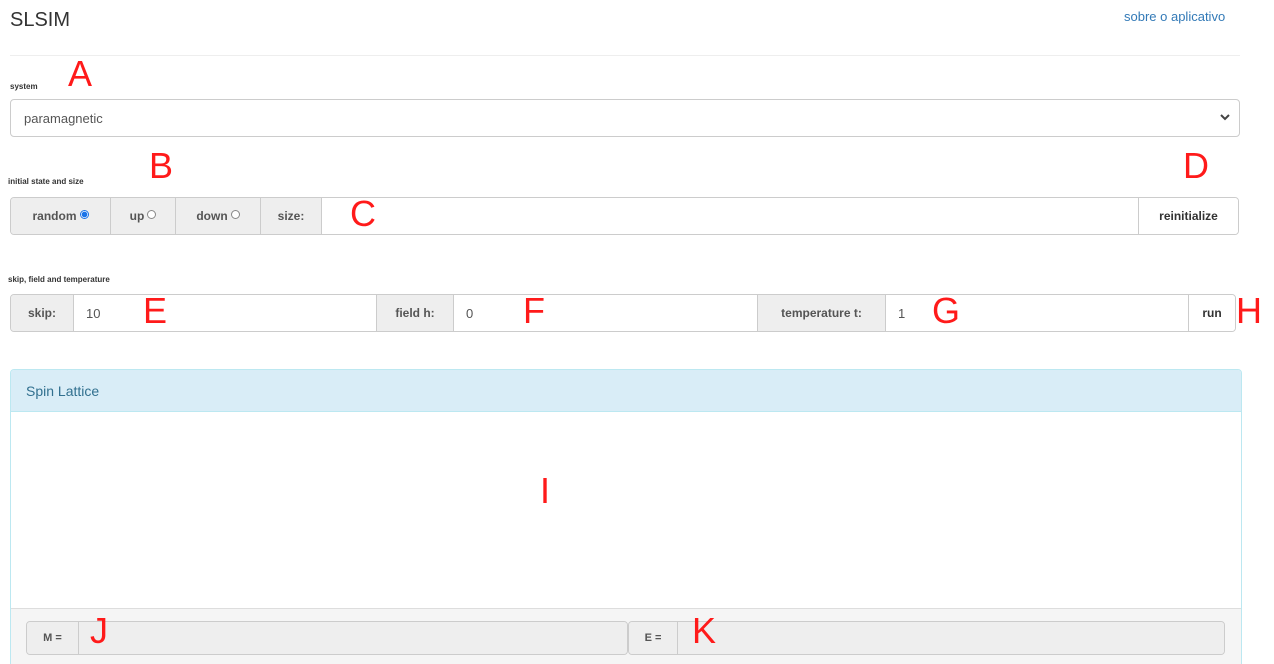 This screenshot has height=664, width=1274. Describe the element at coordinates (625, 118) in the screenshot. I see `system-select: paramagnetic` at that location.